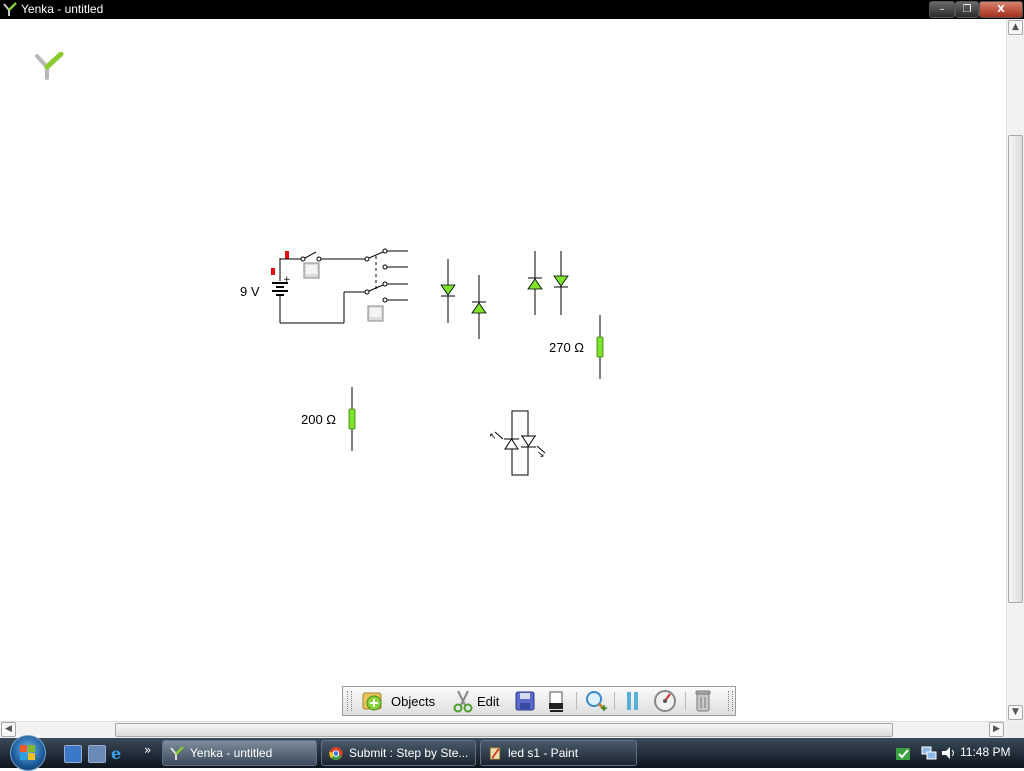  What do you see at coordinates (413, 701) in the screenshot?
I see `objects-label: Objects` at bounding box center [413, 701].